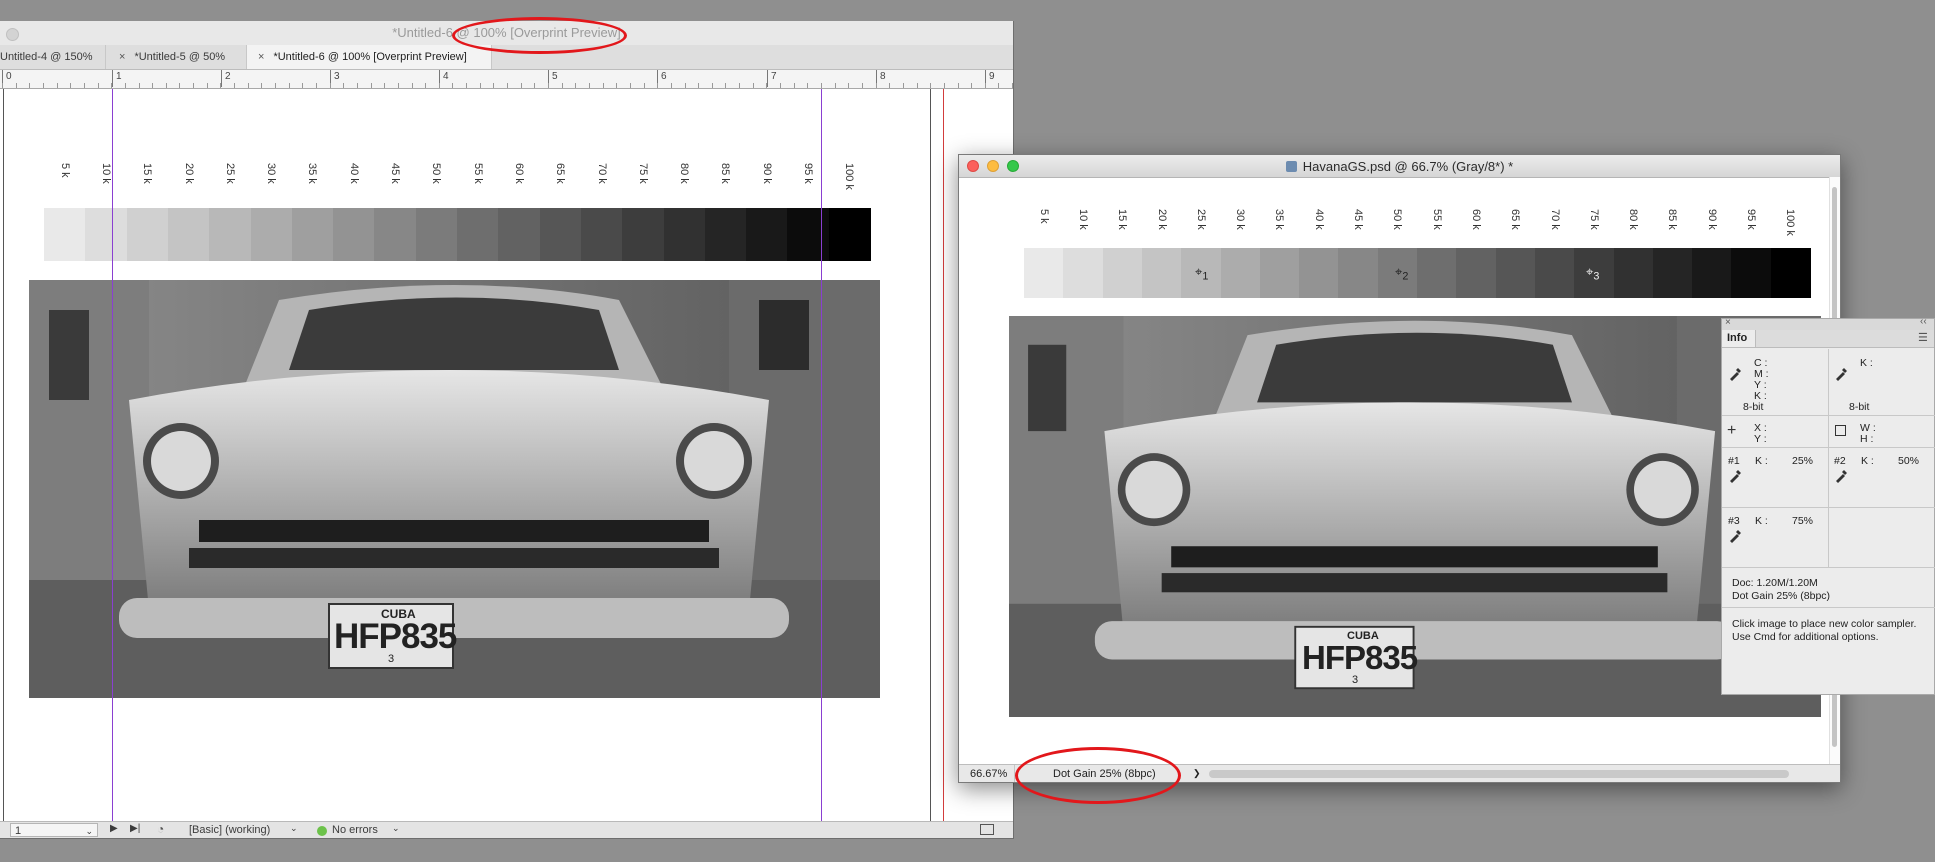  I want to click on preflight-profile-label: [Basic] (working), so click(229, 830).